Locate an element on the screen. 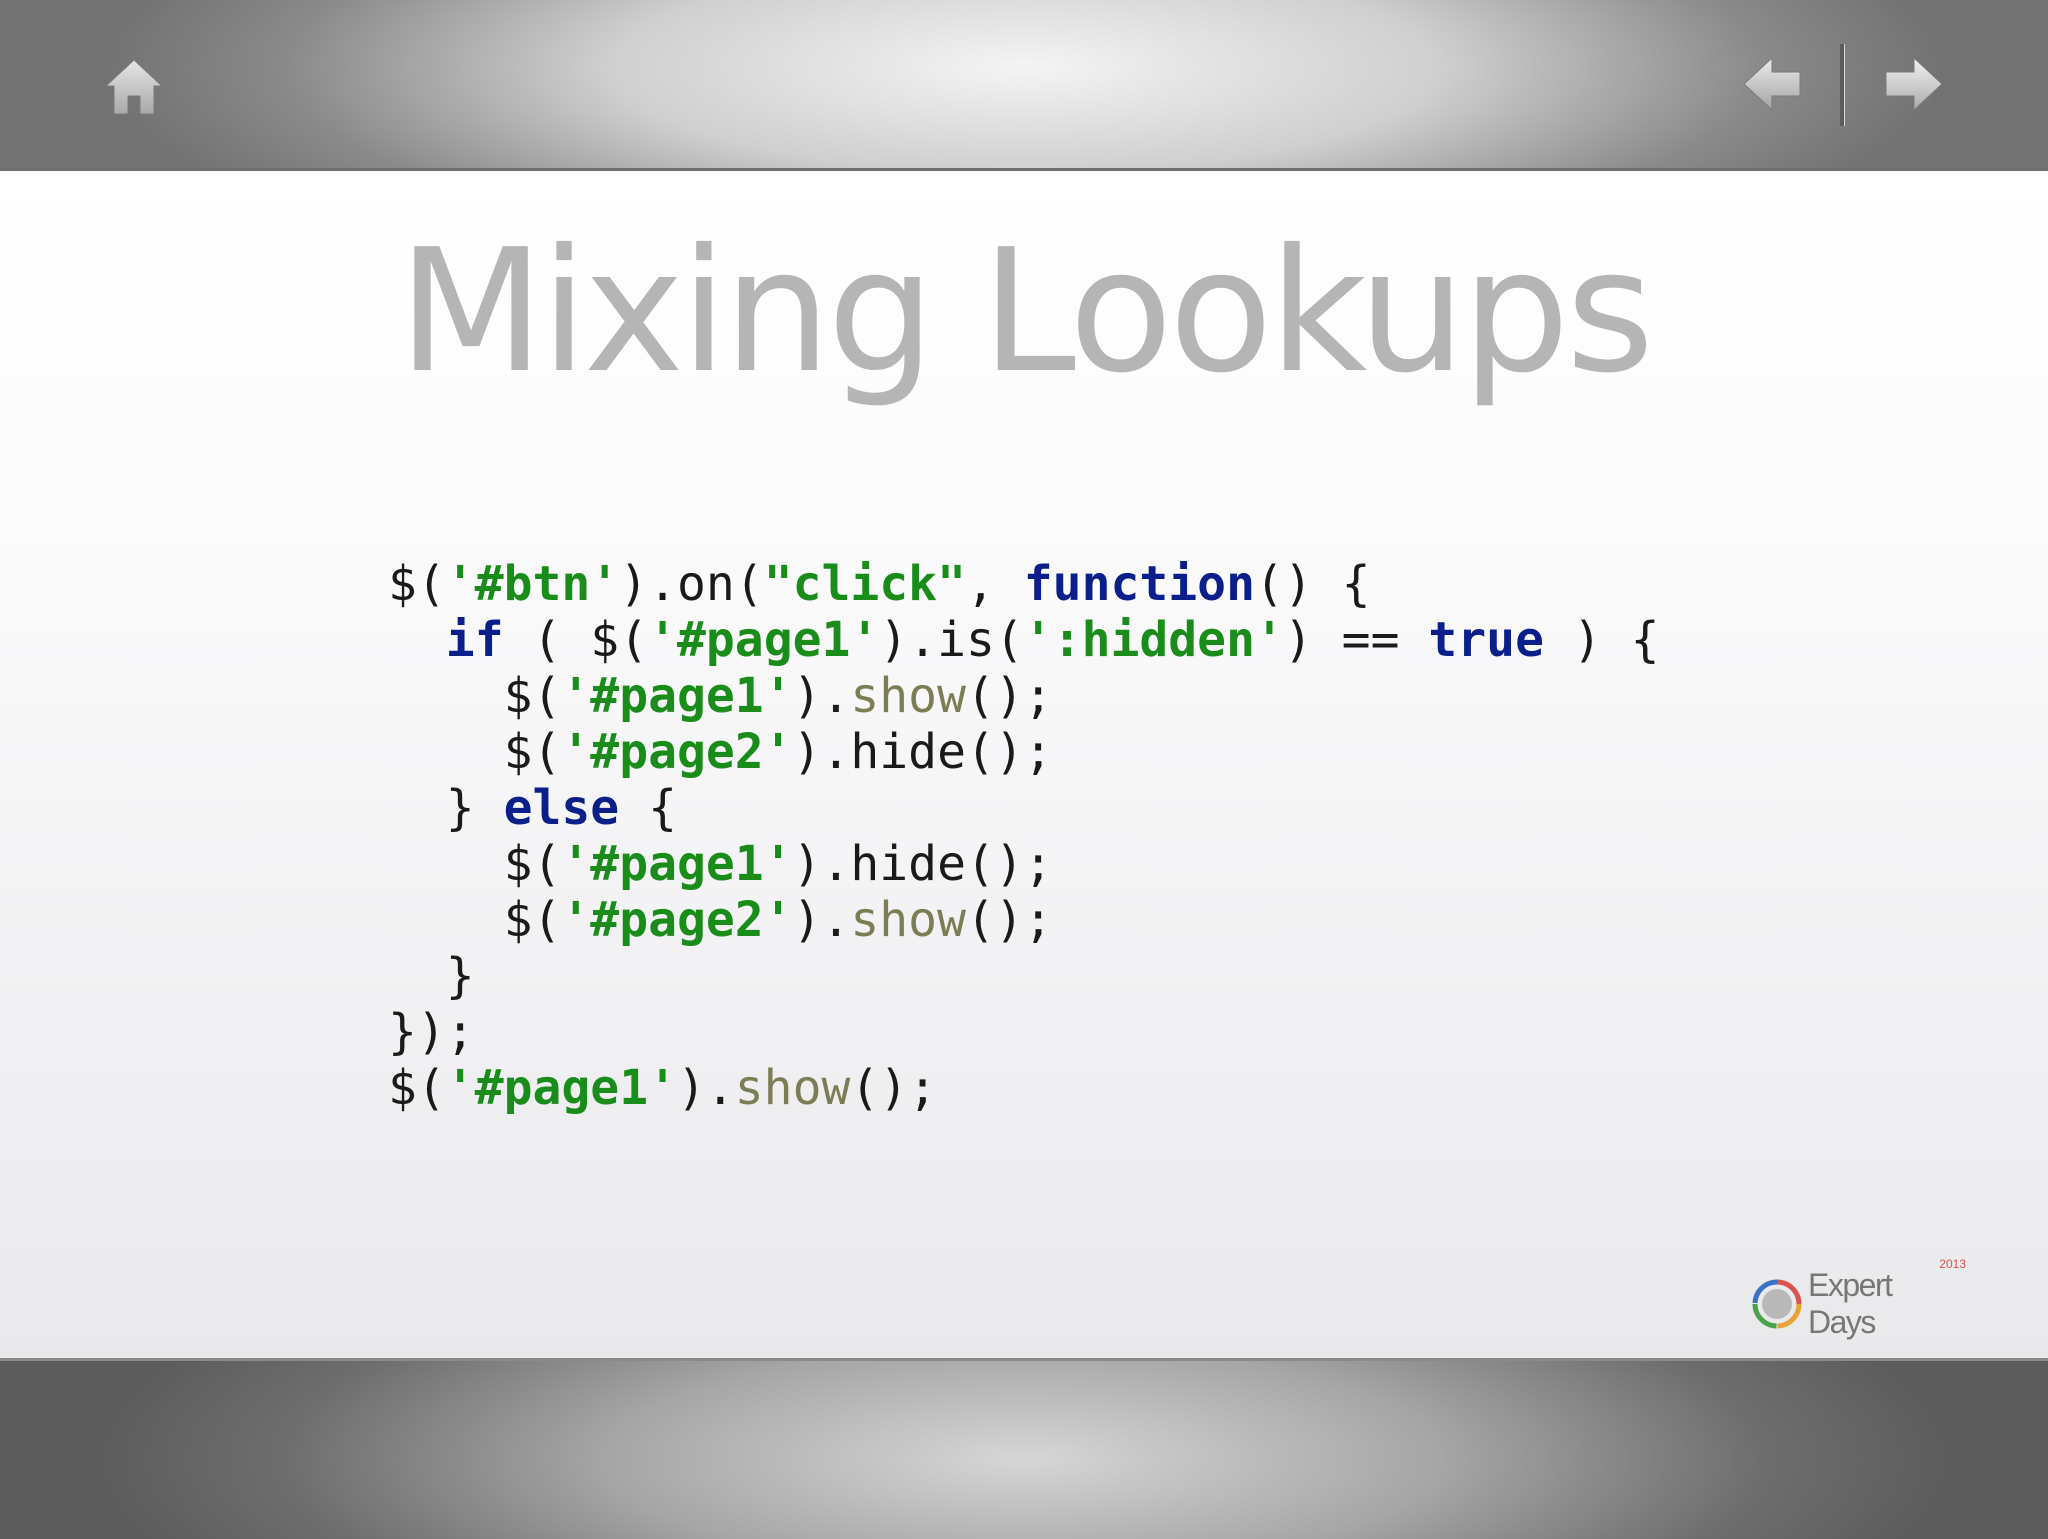 The width and height of the screenshot is (2048, 1539). code-token: ( $( is located at coordinates (576, 640).